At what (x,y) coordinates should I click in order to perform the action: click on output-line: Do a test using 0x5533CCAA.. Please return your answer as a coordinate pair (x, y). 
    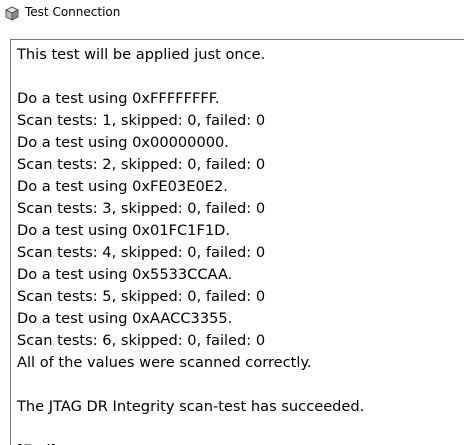
    Looking at the image, I should click on (125, 274).